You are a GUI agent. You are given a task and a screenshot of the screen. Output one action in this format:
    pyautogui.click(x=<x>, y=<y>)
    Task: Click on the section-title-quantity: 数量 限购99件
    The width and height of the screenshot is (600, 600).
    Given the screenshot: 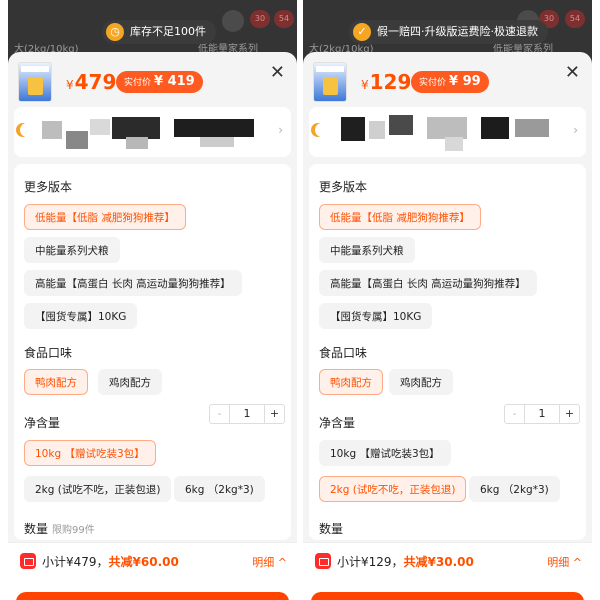 What is the action you would take?
    pyautogui.click(x=59, y=529)
    